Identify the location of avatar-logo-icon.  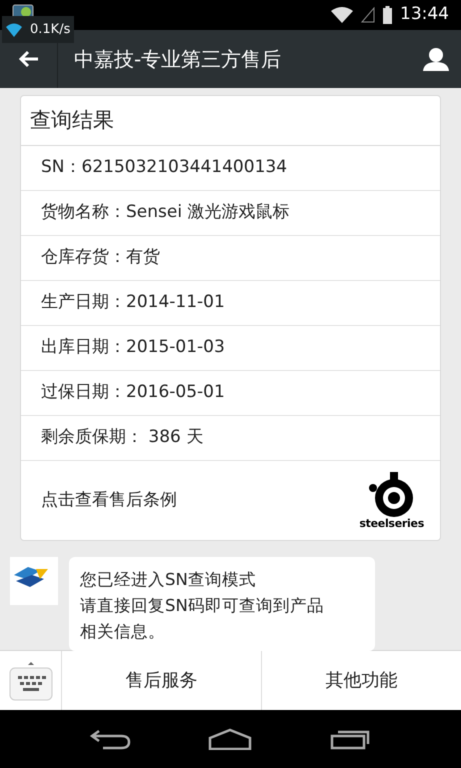
(34, 581).